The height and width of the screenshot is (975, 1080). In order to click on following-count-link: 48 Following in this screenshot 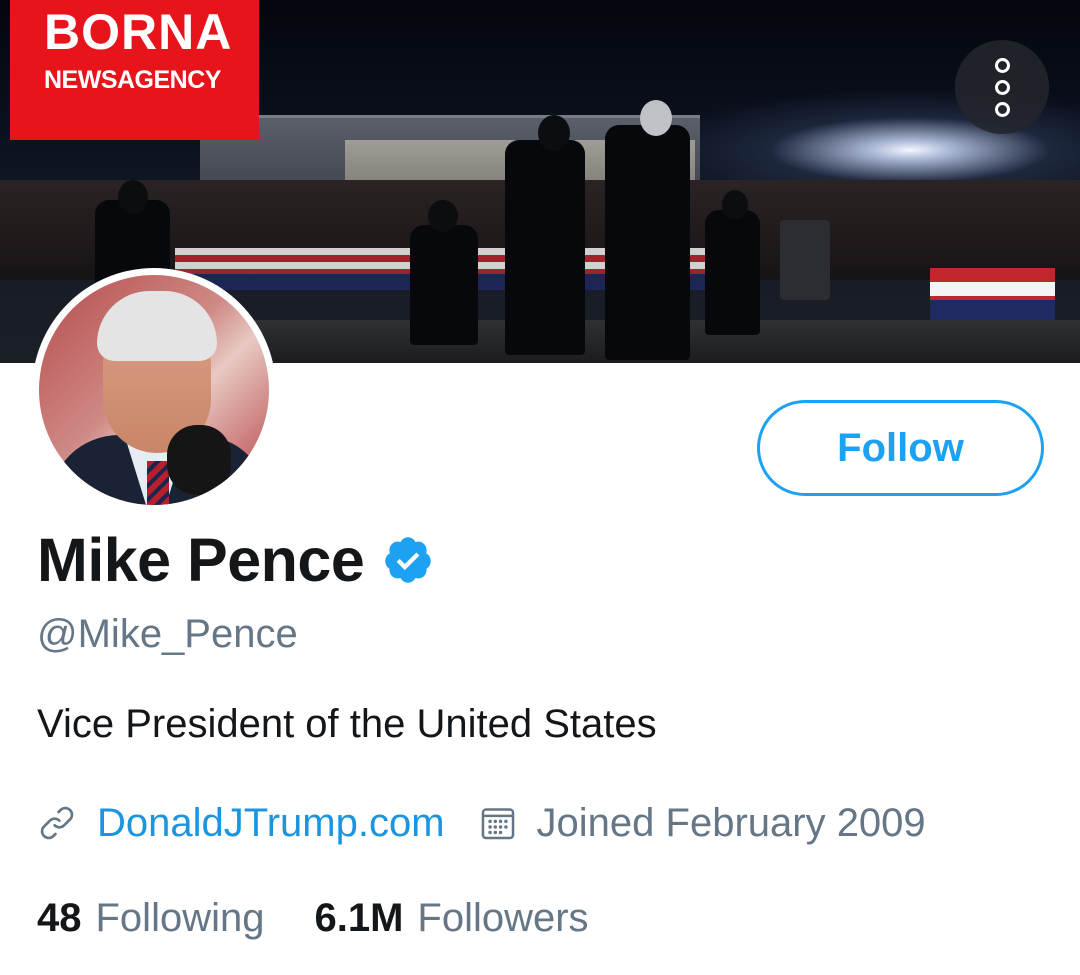, I will do `click(150, 918)`.